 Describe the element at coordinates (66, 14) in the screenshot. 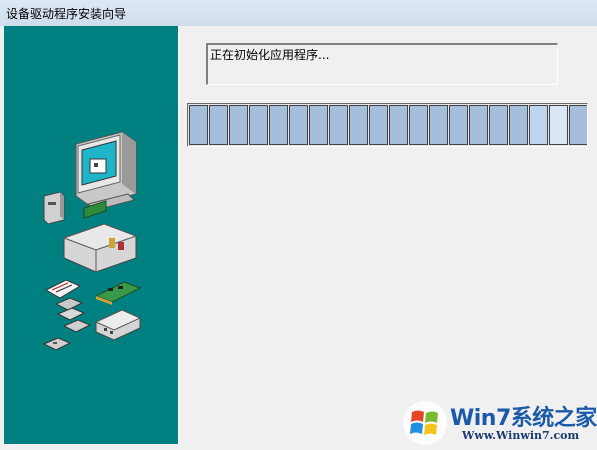

I see `window-title: 设备驱动程序安装向导` at that location.